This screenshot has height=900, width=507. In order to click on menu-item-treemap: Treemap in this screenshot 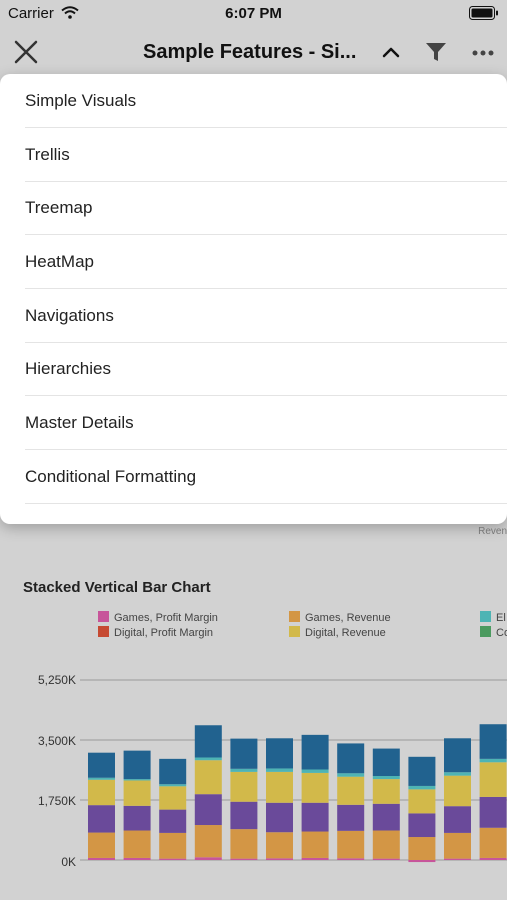, I will do `click(266, 208)`.